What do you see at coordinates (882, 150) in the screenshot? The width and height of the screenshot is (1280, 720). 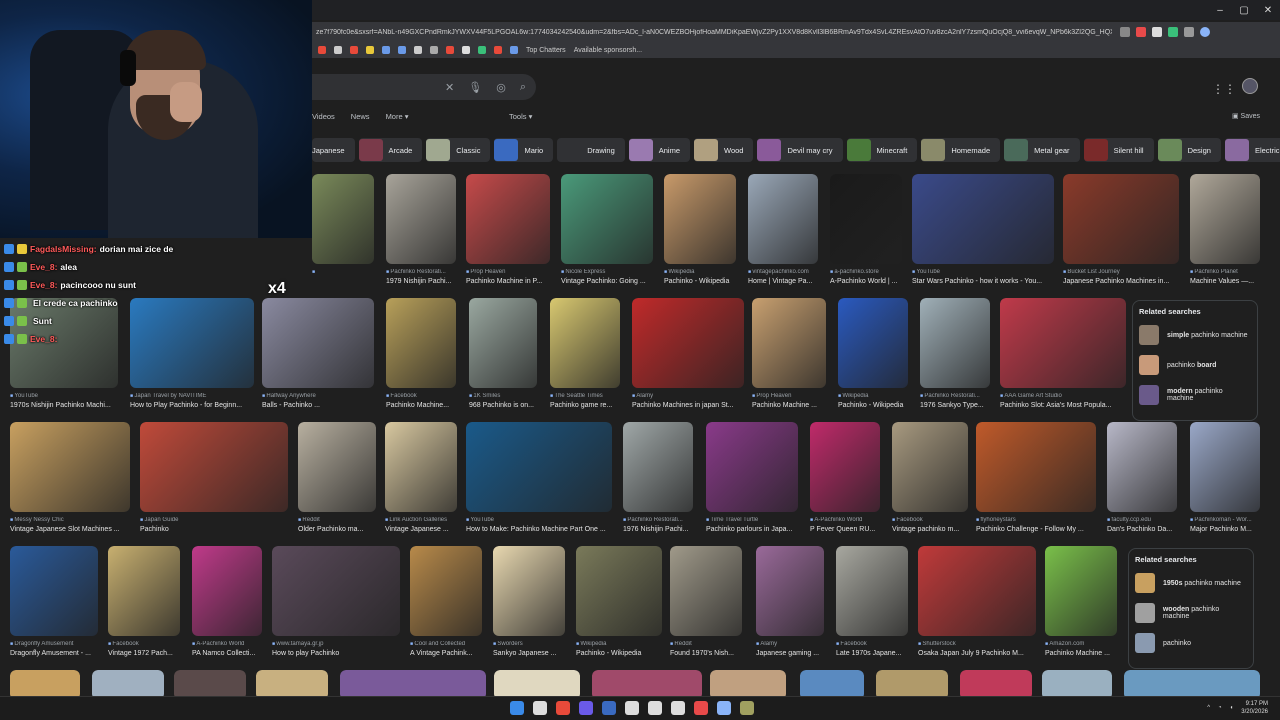 I see `chip-minecraft: Minecraft` at bounding box center [882, 150].